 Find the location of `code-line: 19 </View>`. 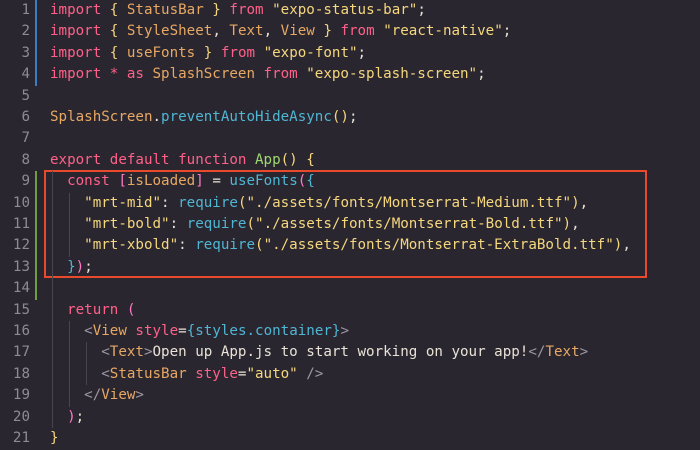

code-line: 19 </View> is located at coordinates (350, 395).